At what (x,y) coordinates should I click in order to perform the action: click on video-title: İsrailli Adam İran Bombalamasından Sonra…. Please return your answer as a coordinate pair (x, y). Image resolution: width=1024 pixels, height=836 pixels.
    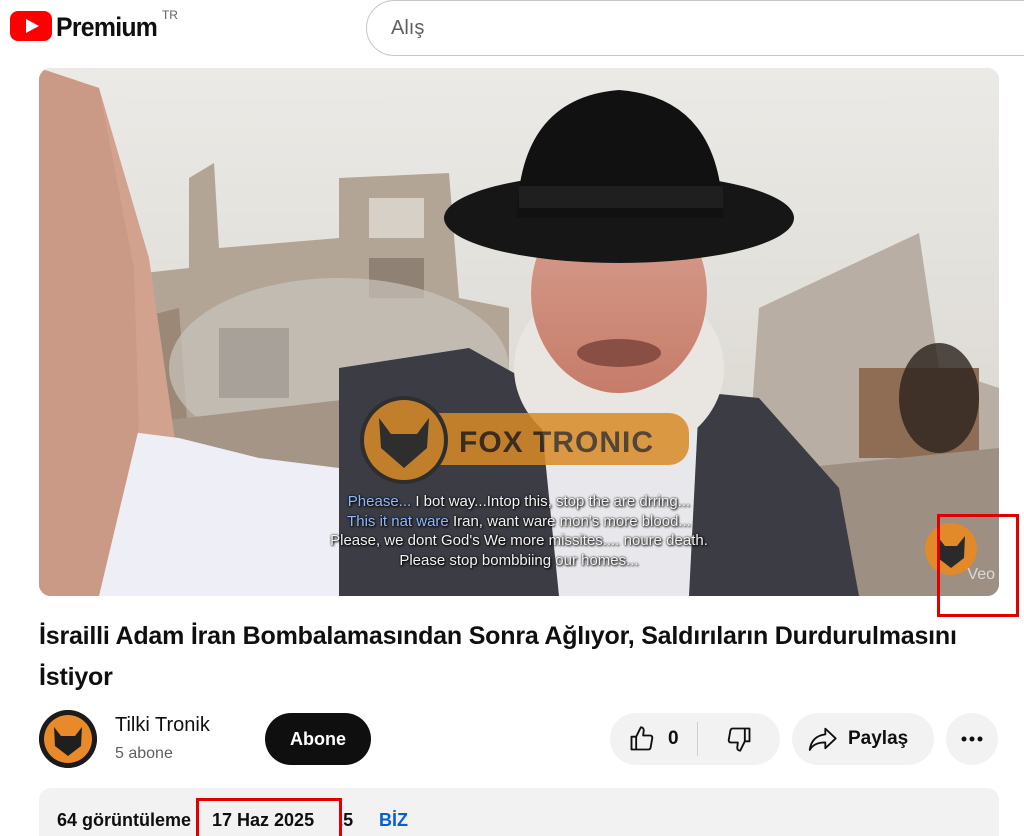
    Looking at the image, I should click on (498, 656).